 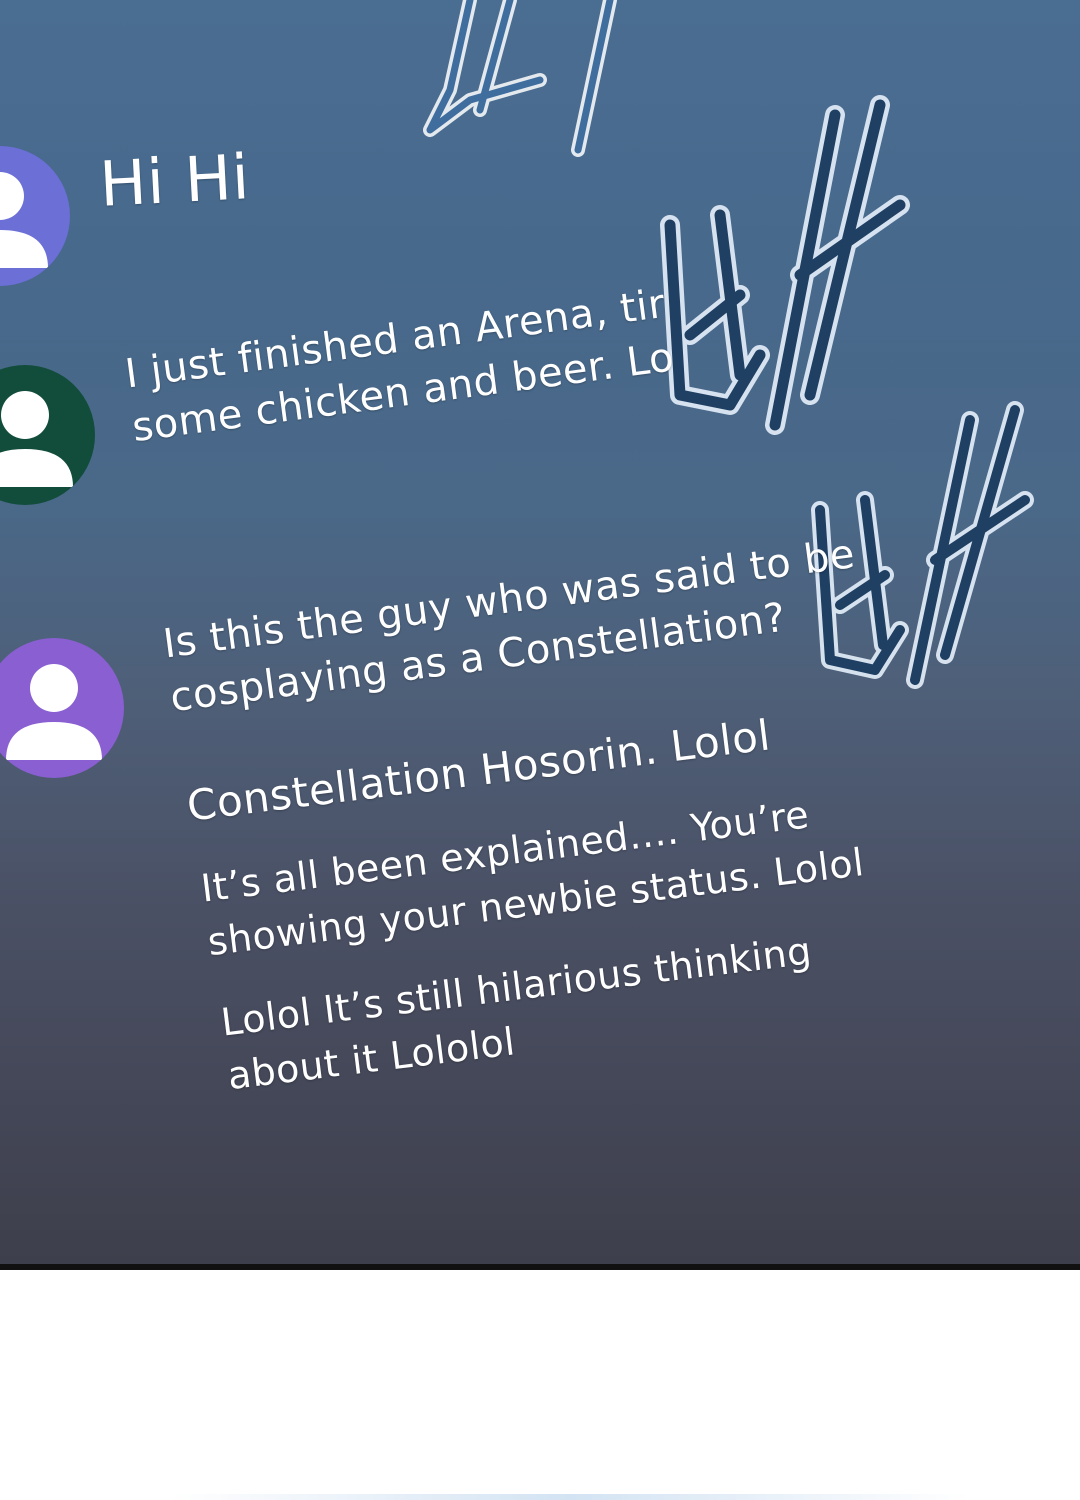 What do you see at coordinates (530, 85) in the screenshot?
I see `sfx-stroke-top` at bounding box center [530, 85].